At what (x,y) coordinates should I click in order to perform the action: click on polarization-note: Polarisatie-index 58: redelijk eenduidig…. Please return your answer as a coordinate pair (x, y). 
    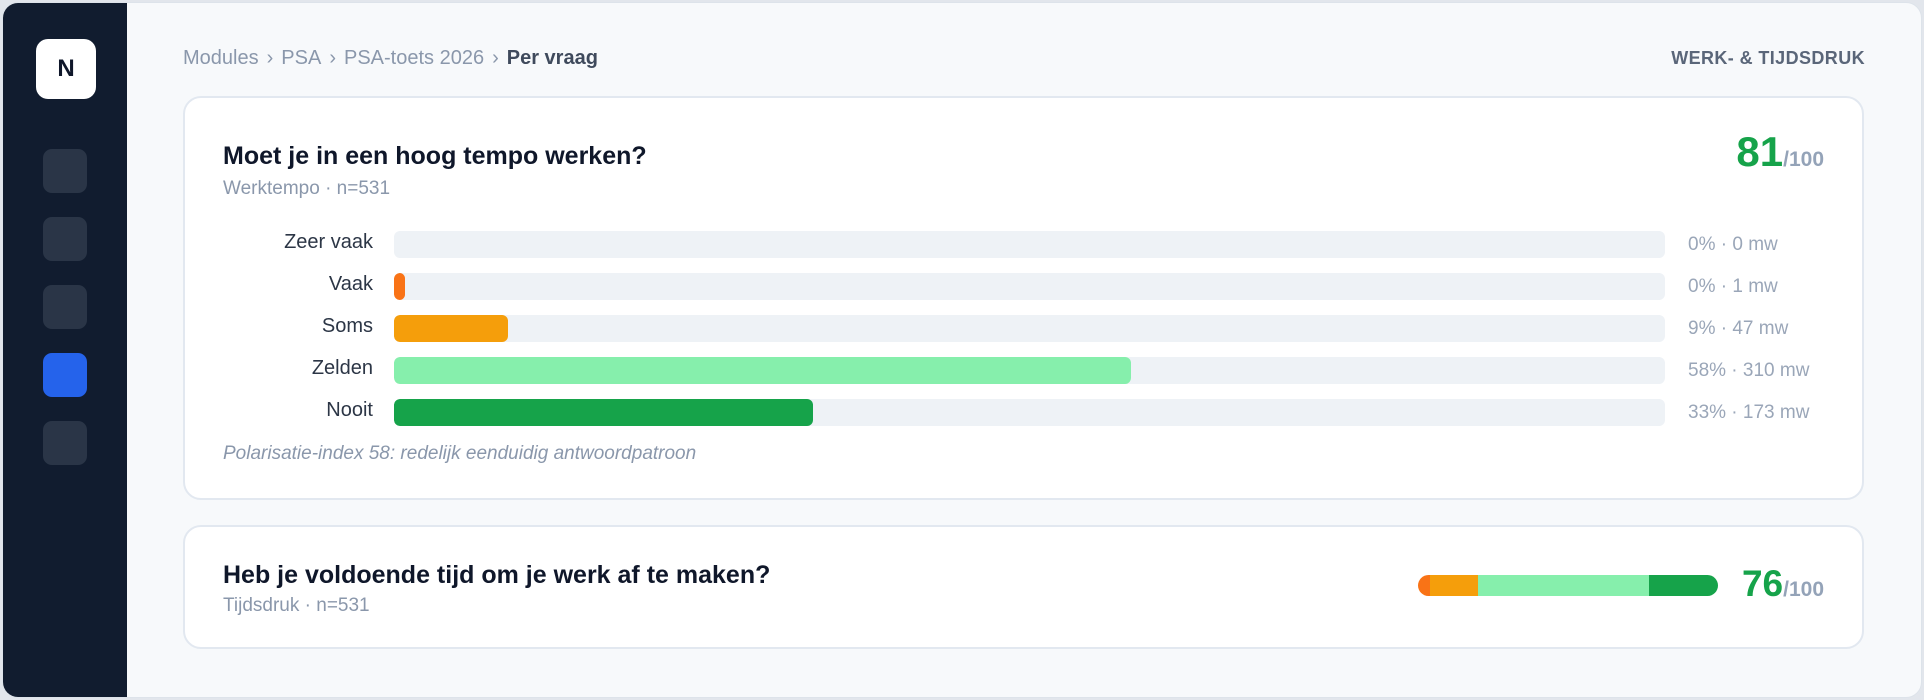
    Looking at the image, I should click on (460, 453).